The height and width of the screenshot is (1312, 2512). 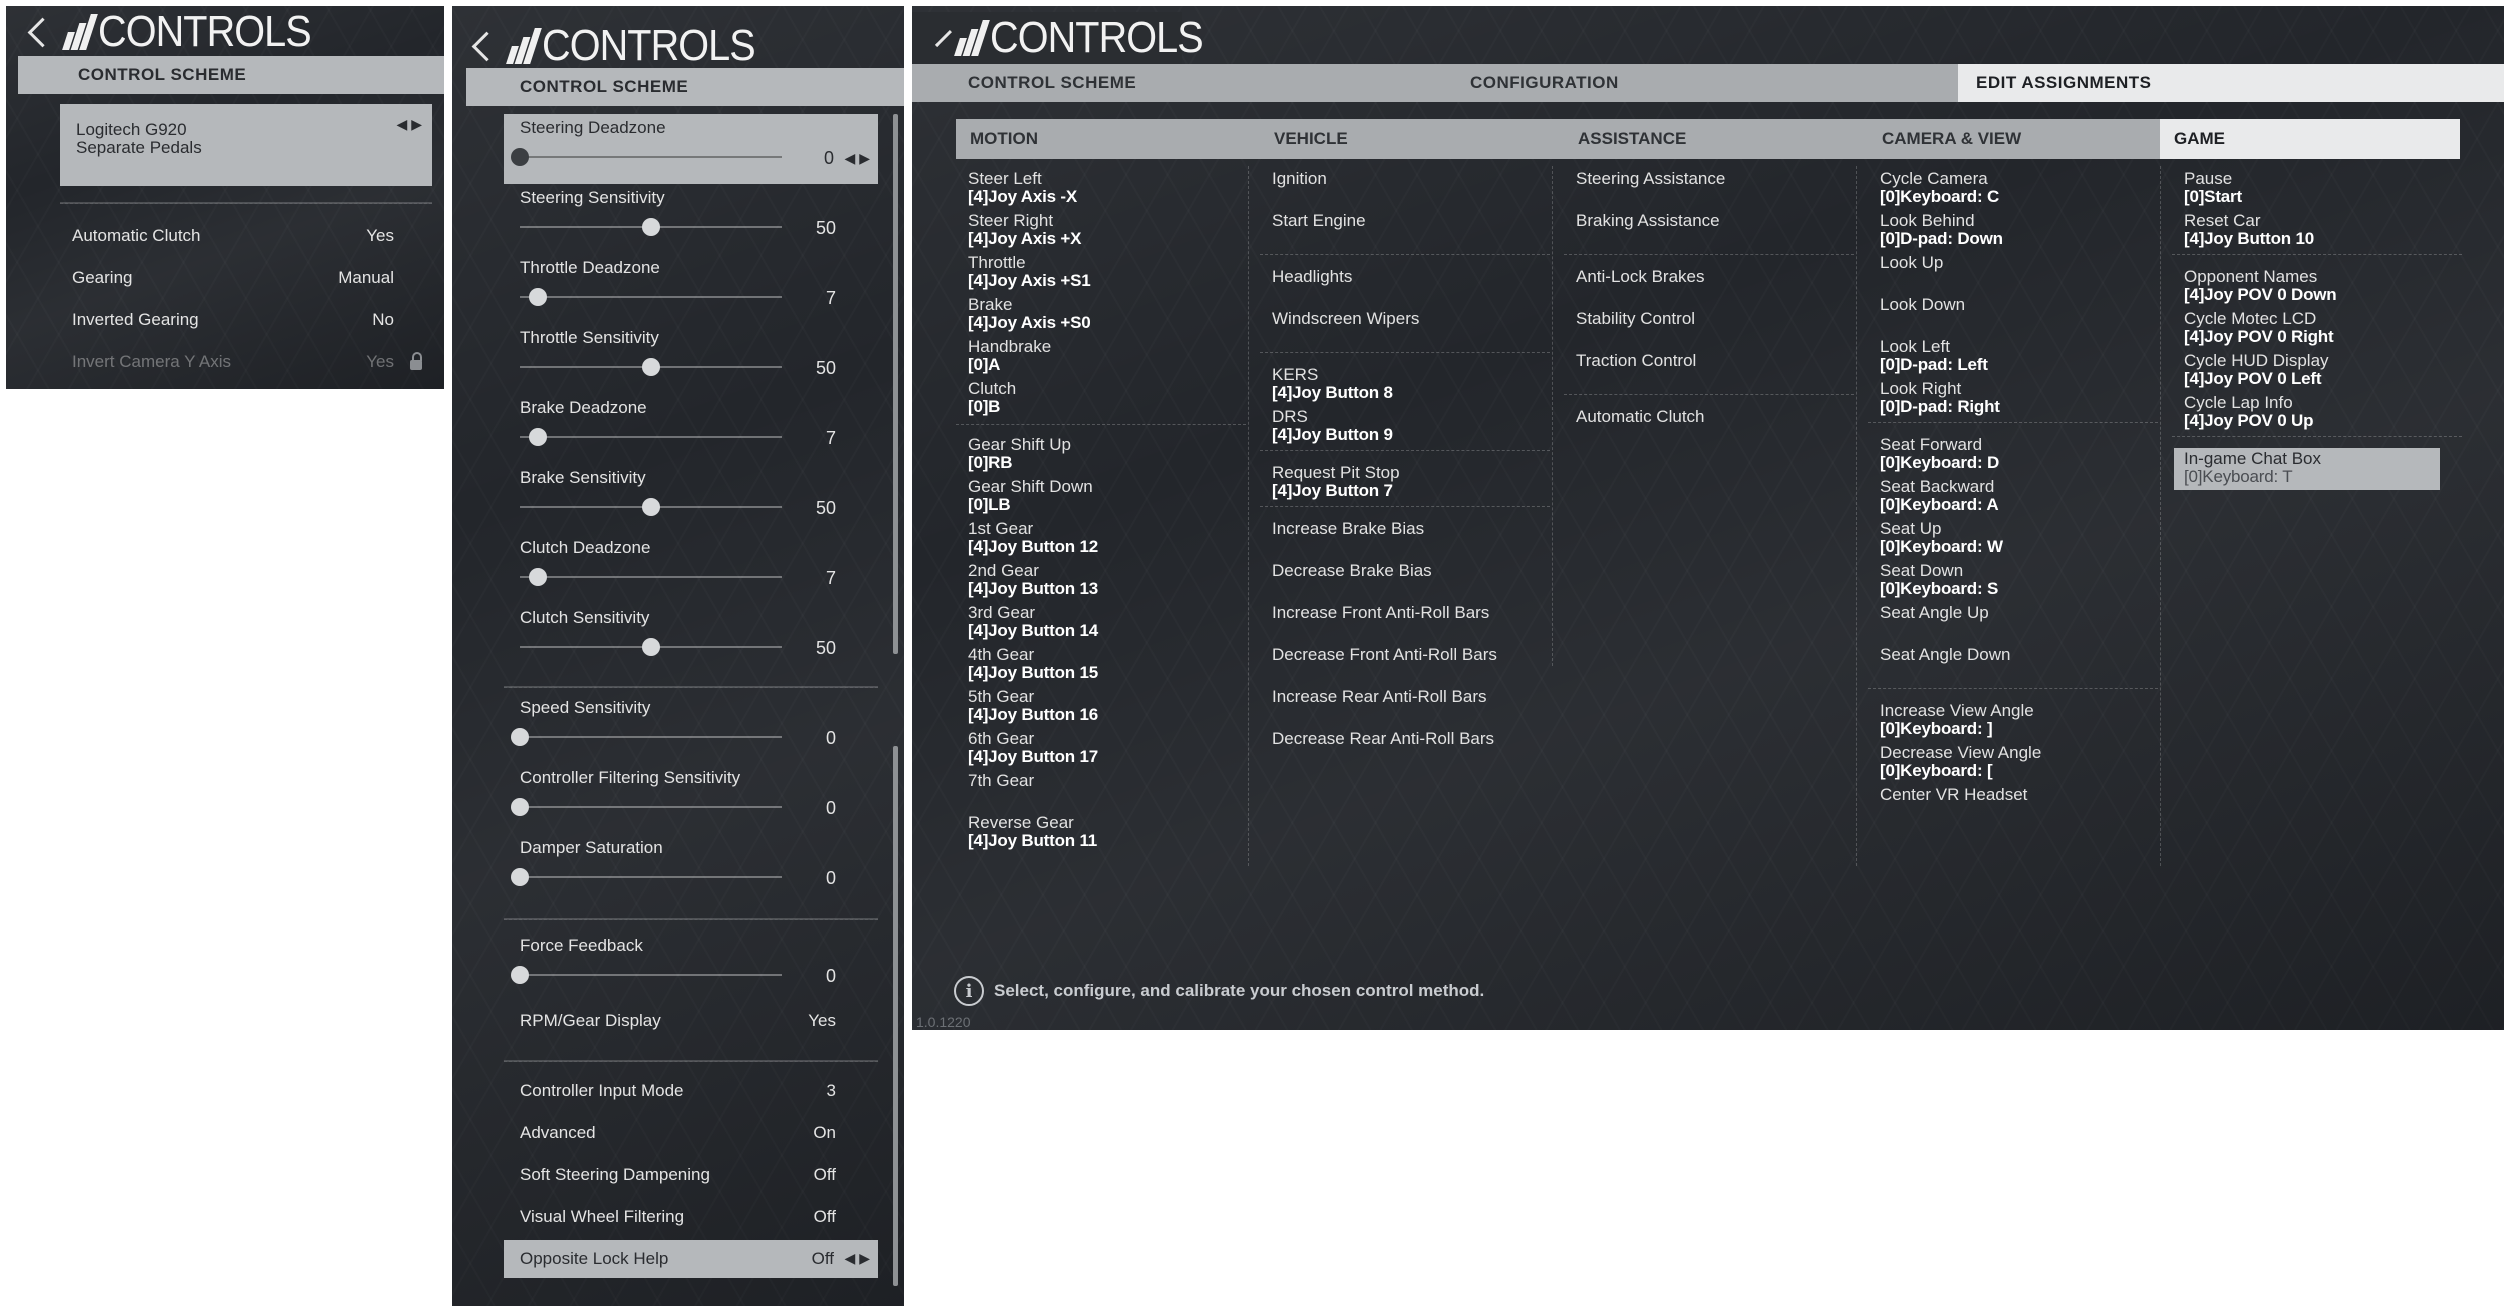 I want to click on assignment-item: Anti-Lock Brakes, so click(x=1699, y=277).